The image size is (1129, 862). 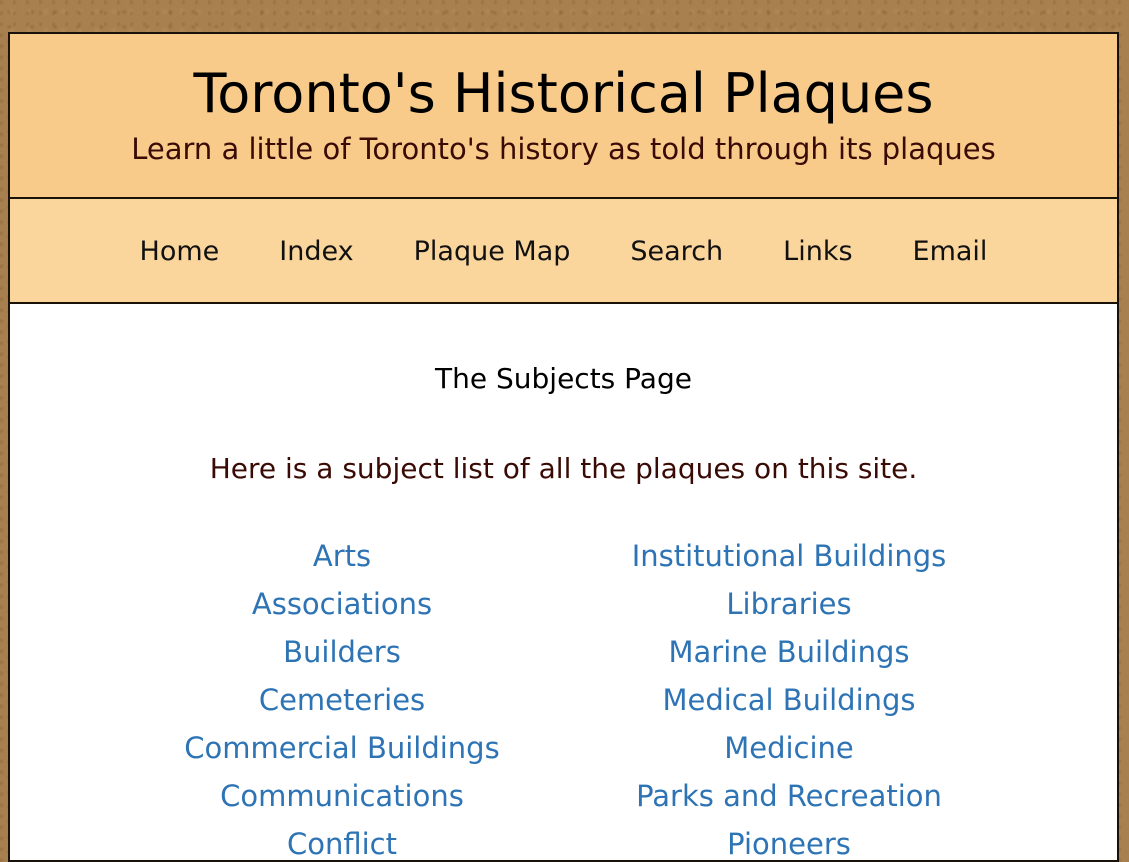 What do you see at coordinates (817, 250) in the screenshot?
I see `nav-links-link: Links` at bounding box center [817, 250].